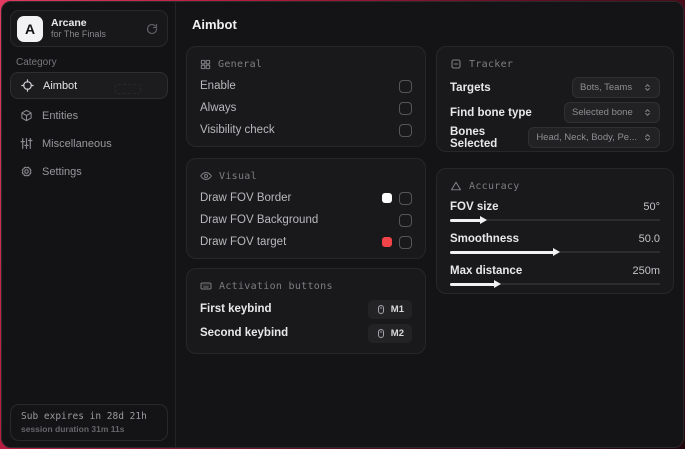 This screenshot has width=685, height=449. Describe the element at coordinates (27, 85) in the screenshot. I see `crosshair-icon` at that location.